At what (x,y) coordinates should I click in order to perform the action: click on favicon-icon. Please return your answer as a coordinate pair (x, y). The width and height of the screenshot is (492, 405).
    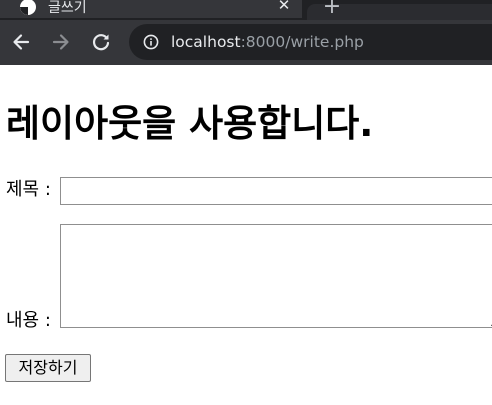
    Looking at the image, I should click on (28, 7).